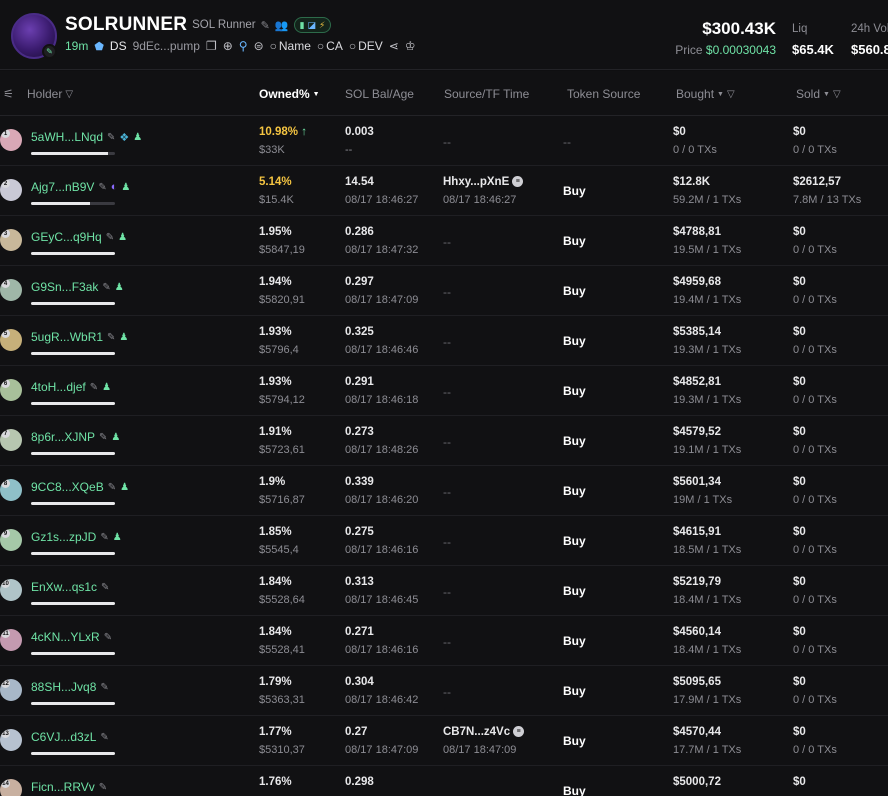 The width and height of the screenshot is (888, 796). What do you see at coordinates (322, 25) in the screenshot?
I see `bolt-icon: ⚡` at bounding box center [322, 25].